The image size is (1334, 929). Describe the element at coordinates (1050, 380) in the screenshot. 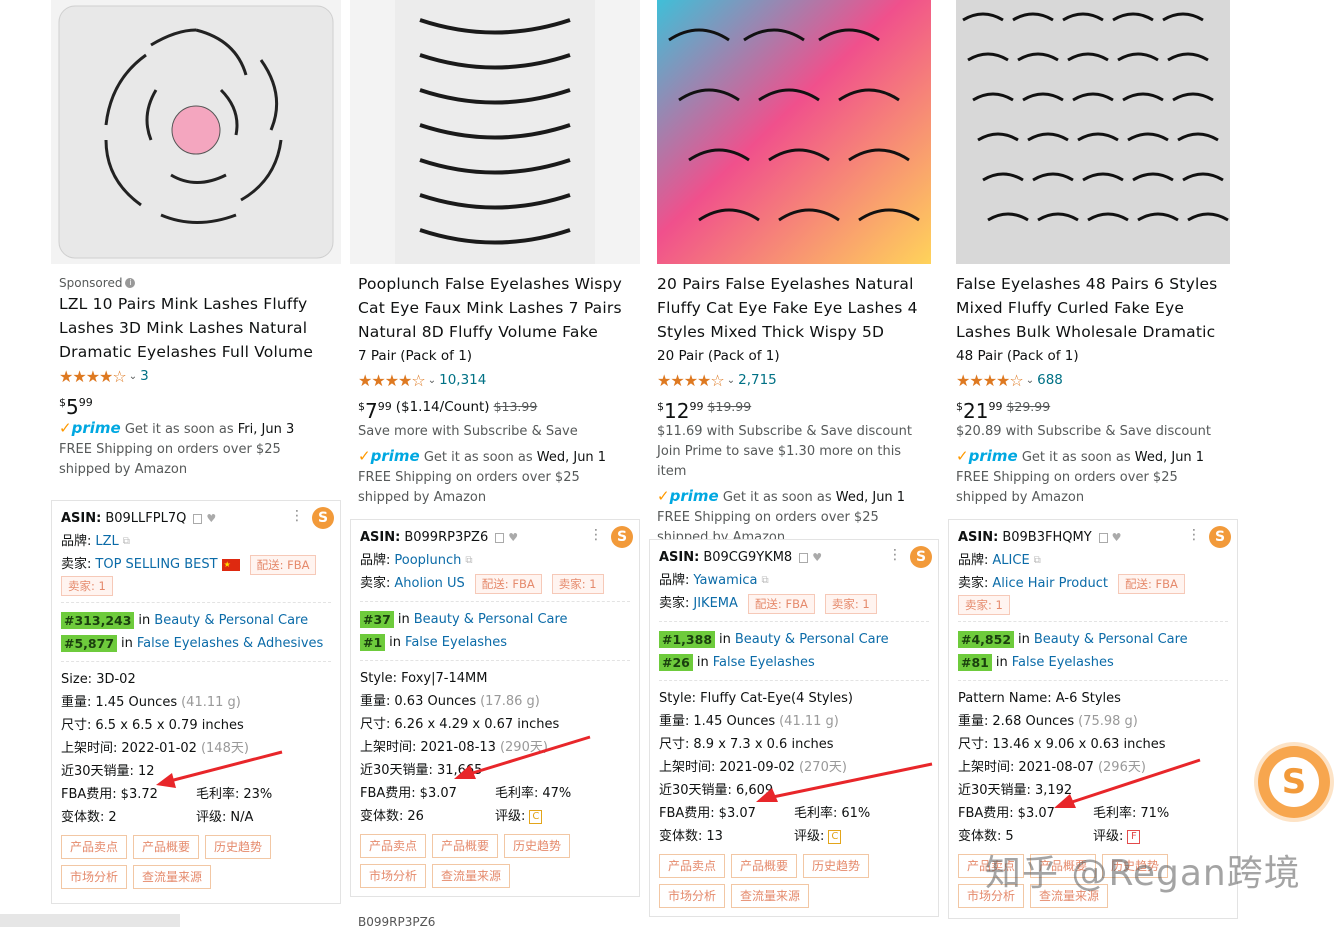

I see `rating-count: 688` at that location.